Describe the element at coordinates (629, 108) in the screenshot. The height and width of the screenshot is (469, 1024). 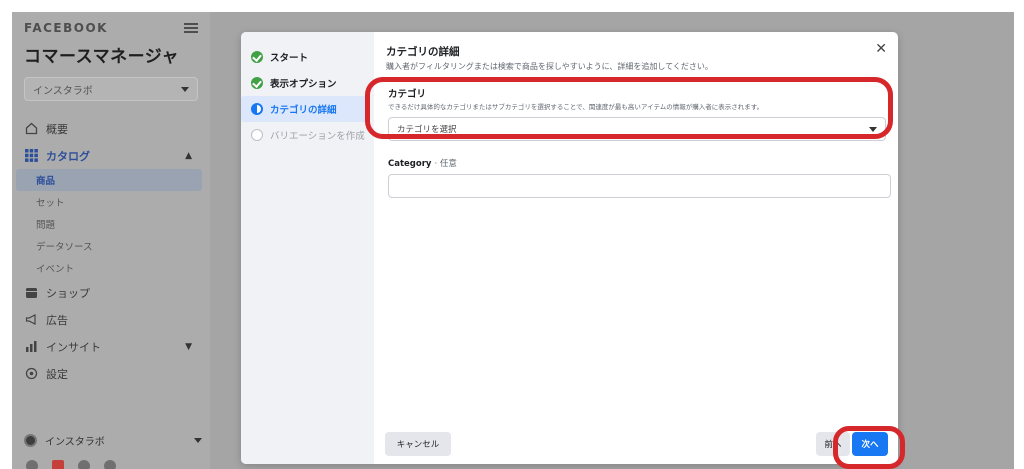
I see `category-highlight-outline` at that location.